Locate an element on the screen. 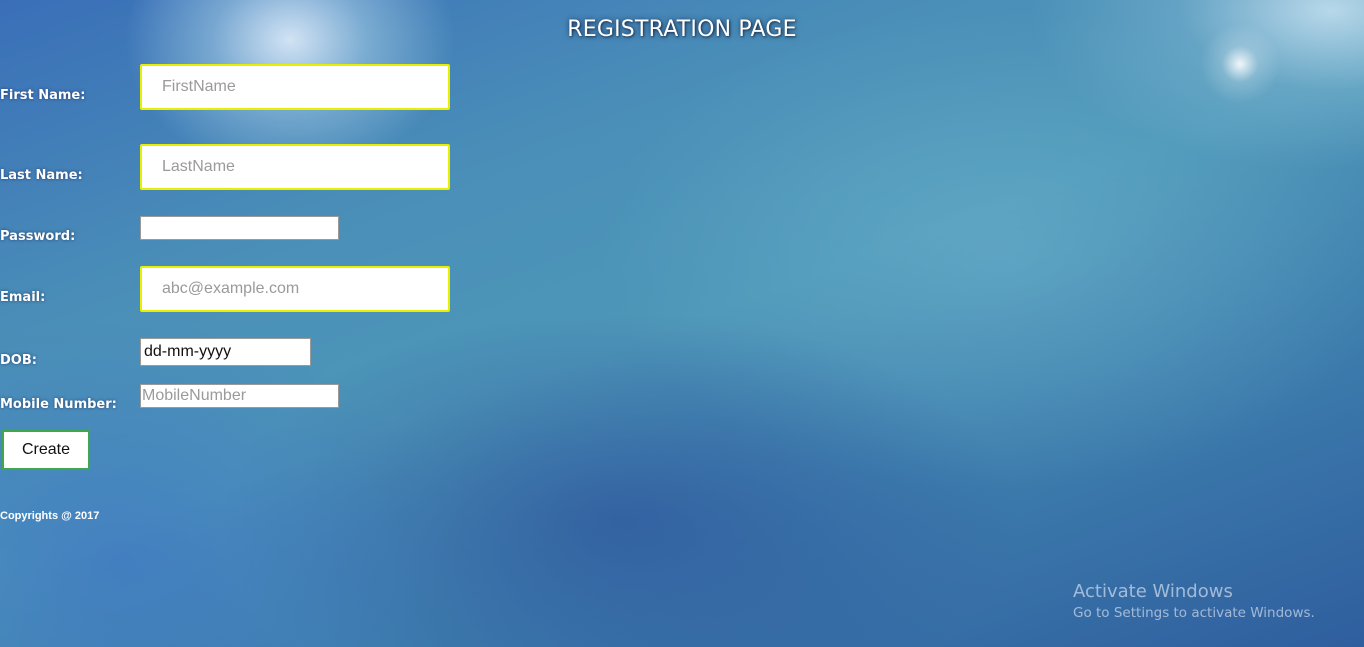  last-name-input is located at coordinates (295, 167).